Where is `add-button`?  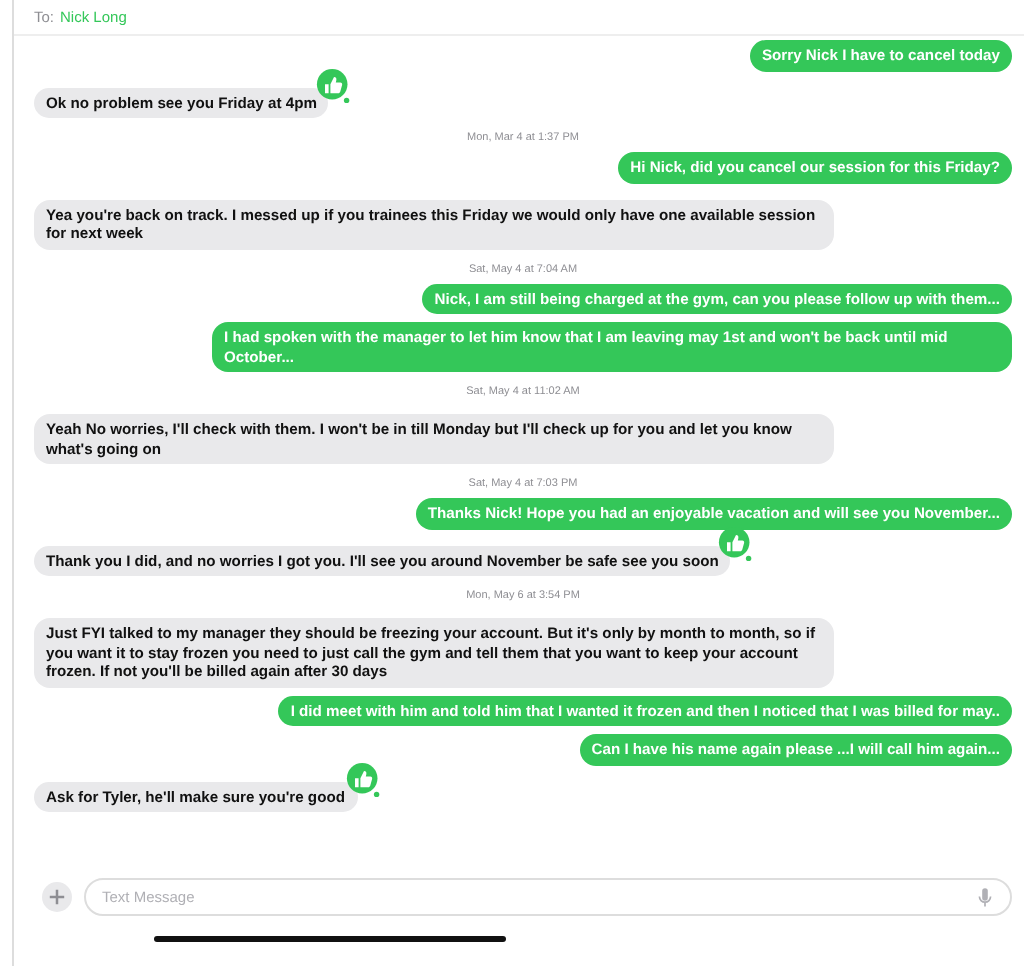
add-button is located at coordinates (57, 897).